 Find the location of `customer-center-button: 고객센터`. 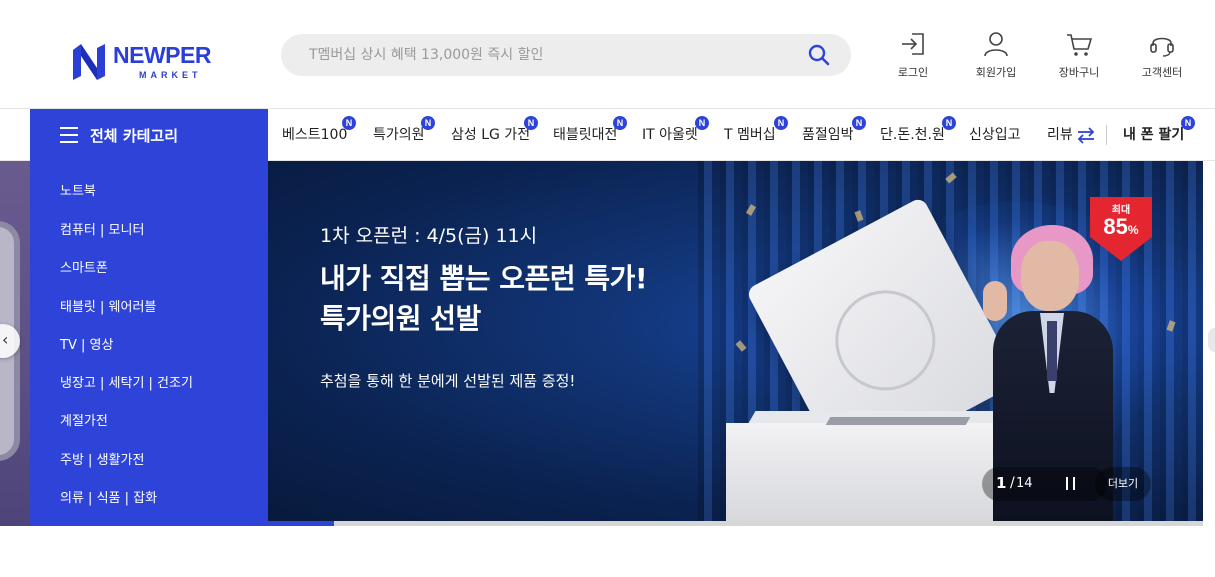

customer-center-button: 고객센터 is located at coordinates (1162, 60).